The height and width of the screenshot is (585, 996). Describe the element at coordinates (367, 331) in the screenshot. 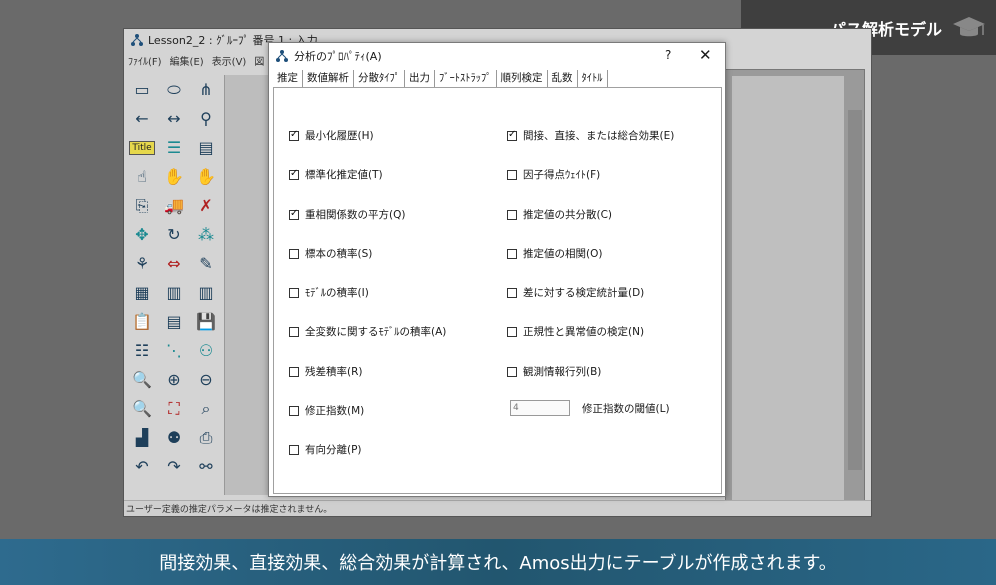

I see `option-all-implied-moments: 全変数に関するﾓﾃﾞﾙの積率(A)` at that location.